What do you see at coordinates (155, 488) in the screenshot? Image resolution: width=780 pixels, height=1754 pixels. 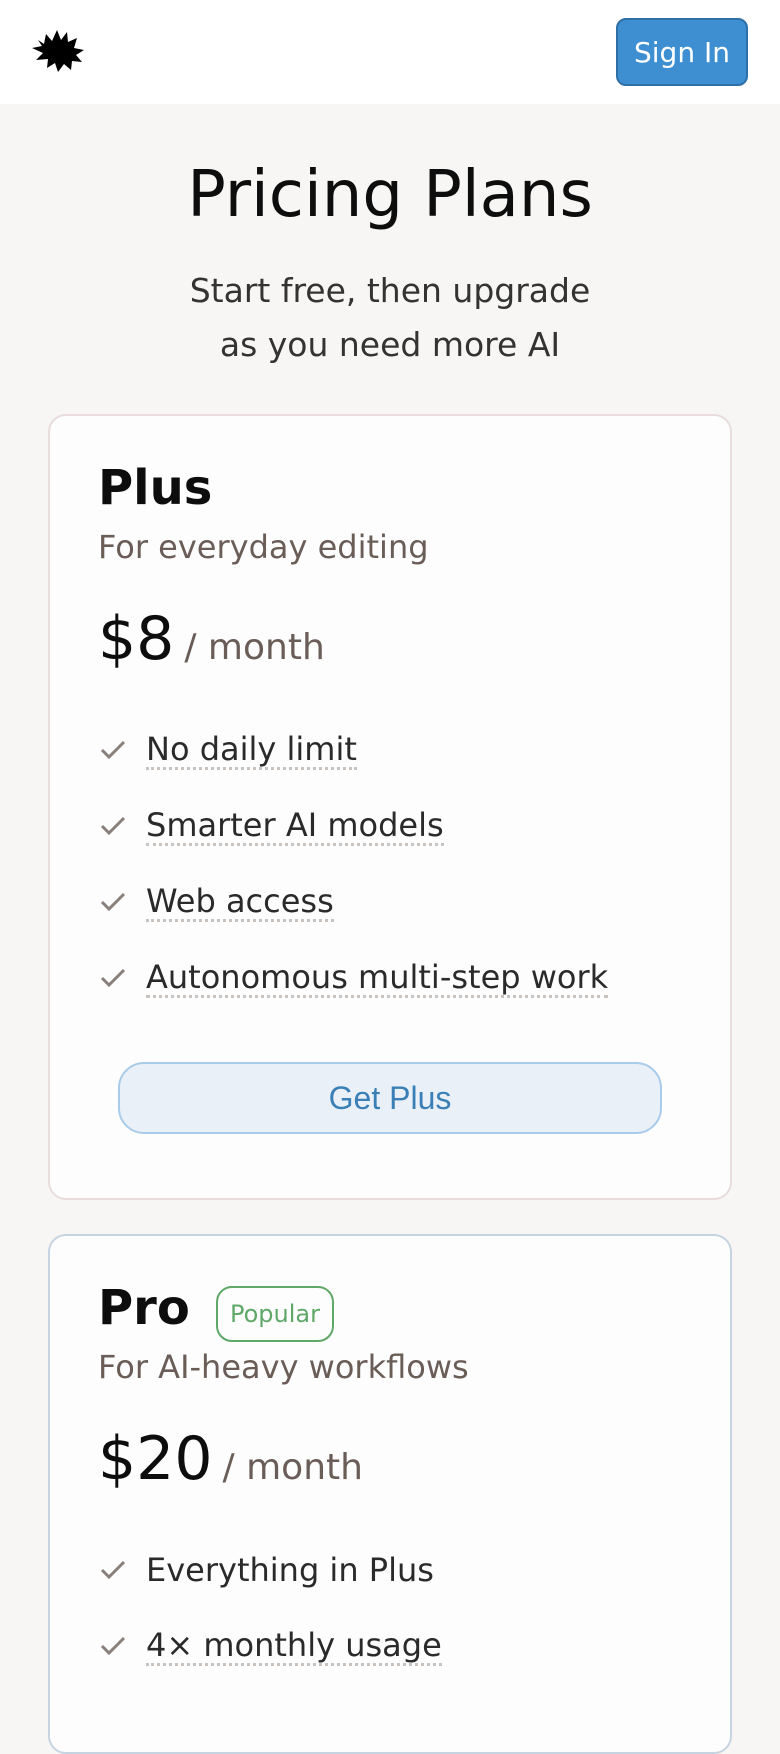 I see `plan-name: Plus` at bounding box center [155, 488].